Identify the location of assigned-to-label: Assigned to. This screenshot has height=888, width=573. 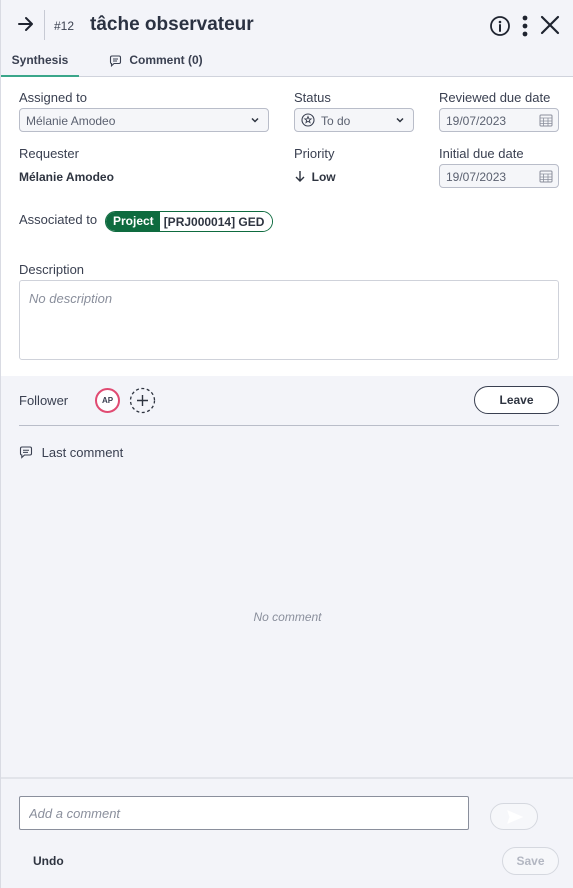
(53, 97).